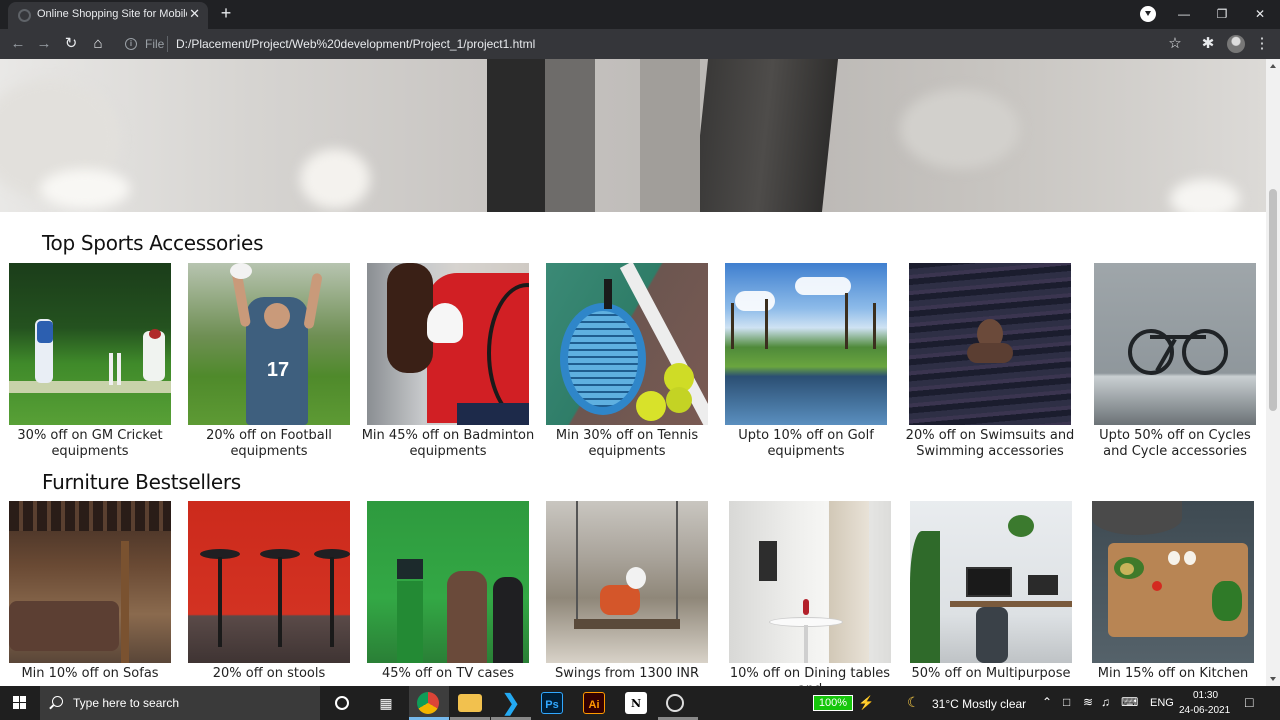 The image size is (1280, 720). I want to click on product-caption: Min 30% off on Tennis equipments, so click(627, 443).